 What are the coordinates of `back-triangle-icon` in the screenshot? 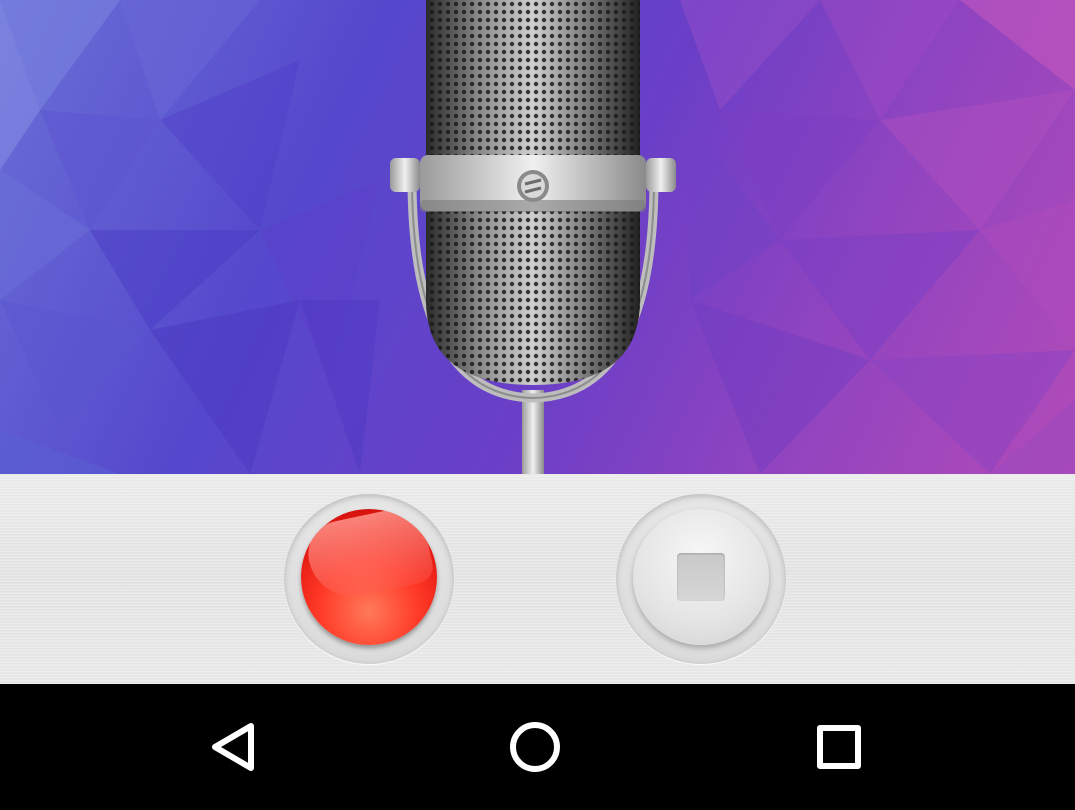 It's located at (233, 747).